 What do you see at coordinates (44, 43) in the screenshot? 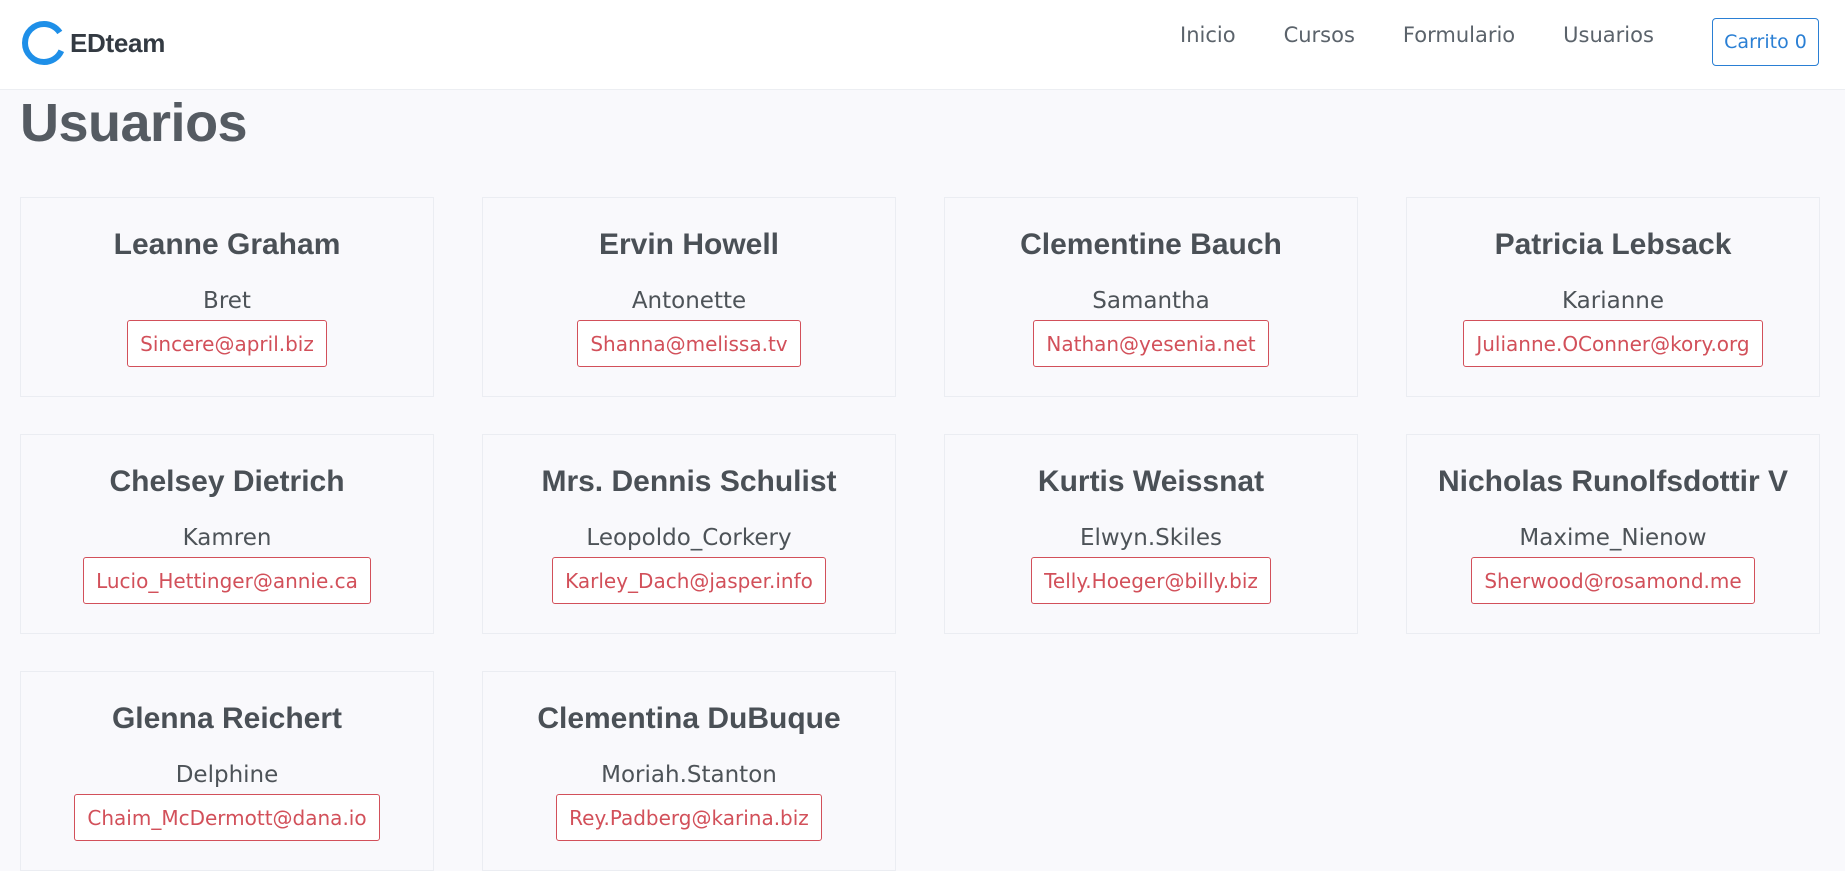
I see `edteam-logo-icon` at bounding box center [44, 43].